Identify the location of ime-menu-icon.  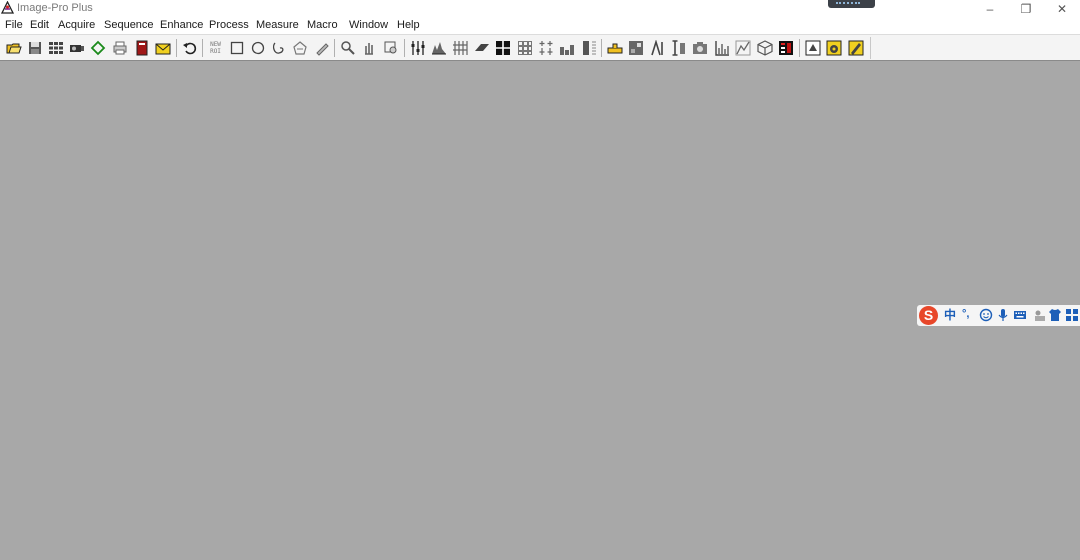
(1072, 315).